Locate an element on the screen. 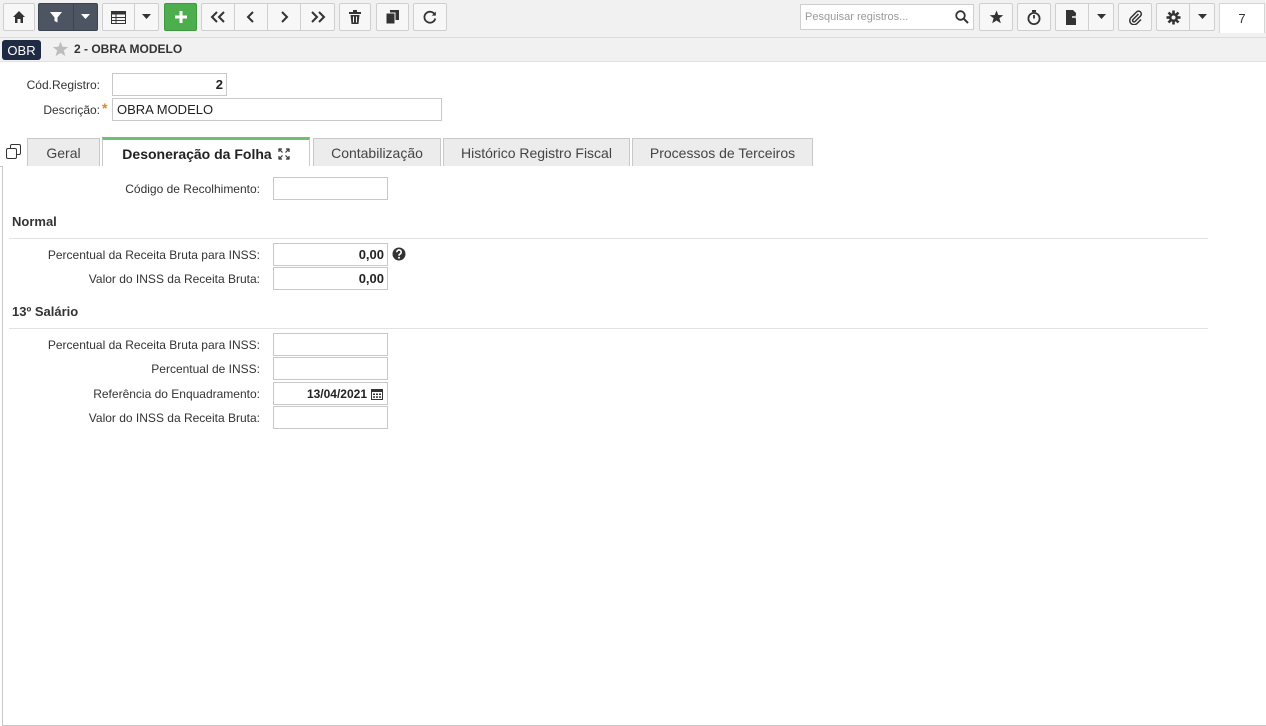 This screenshot has width=1266, height=726. settings-dropdown-button is located at coordinates (1202, 17).